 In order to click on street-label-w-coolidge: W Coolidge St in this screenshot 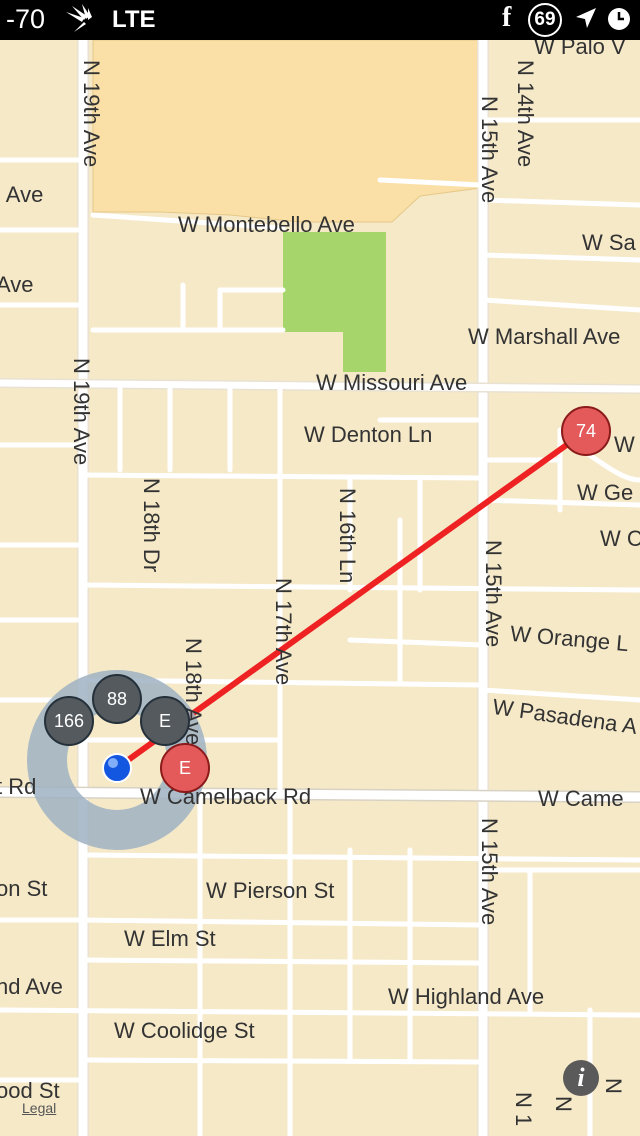, I will do `click(184, 1030)`.